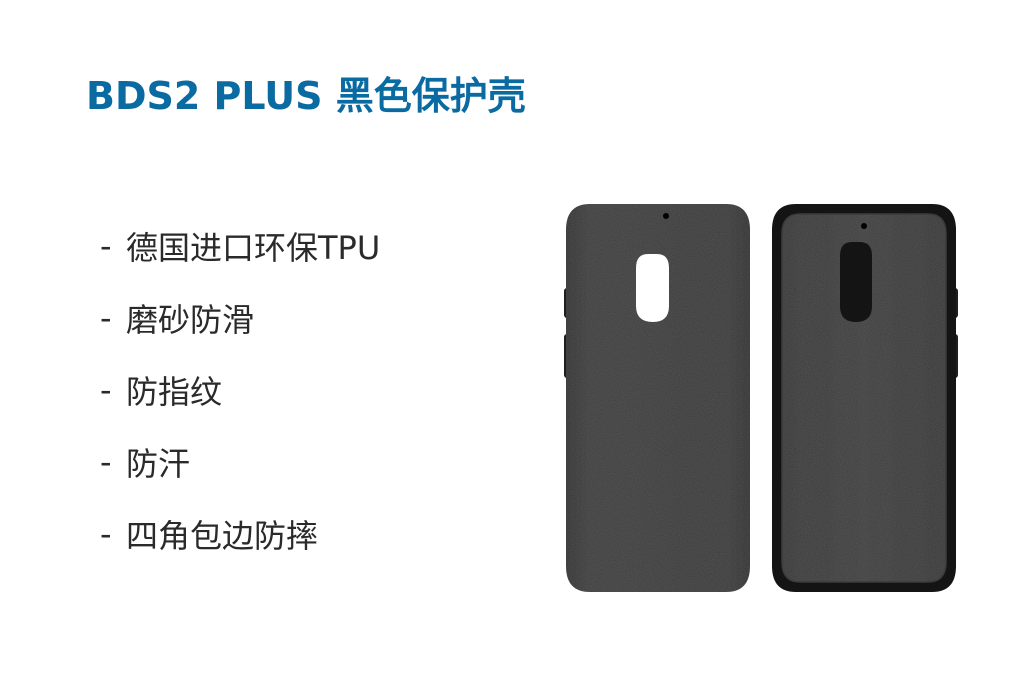  I want to click on case-body-shape, so click(658, 398).